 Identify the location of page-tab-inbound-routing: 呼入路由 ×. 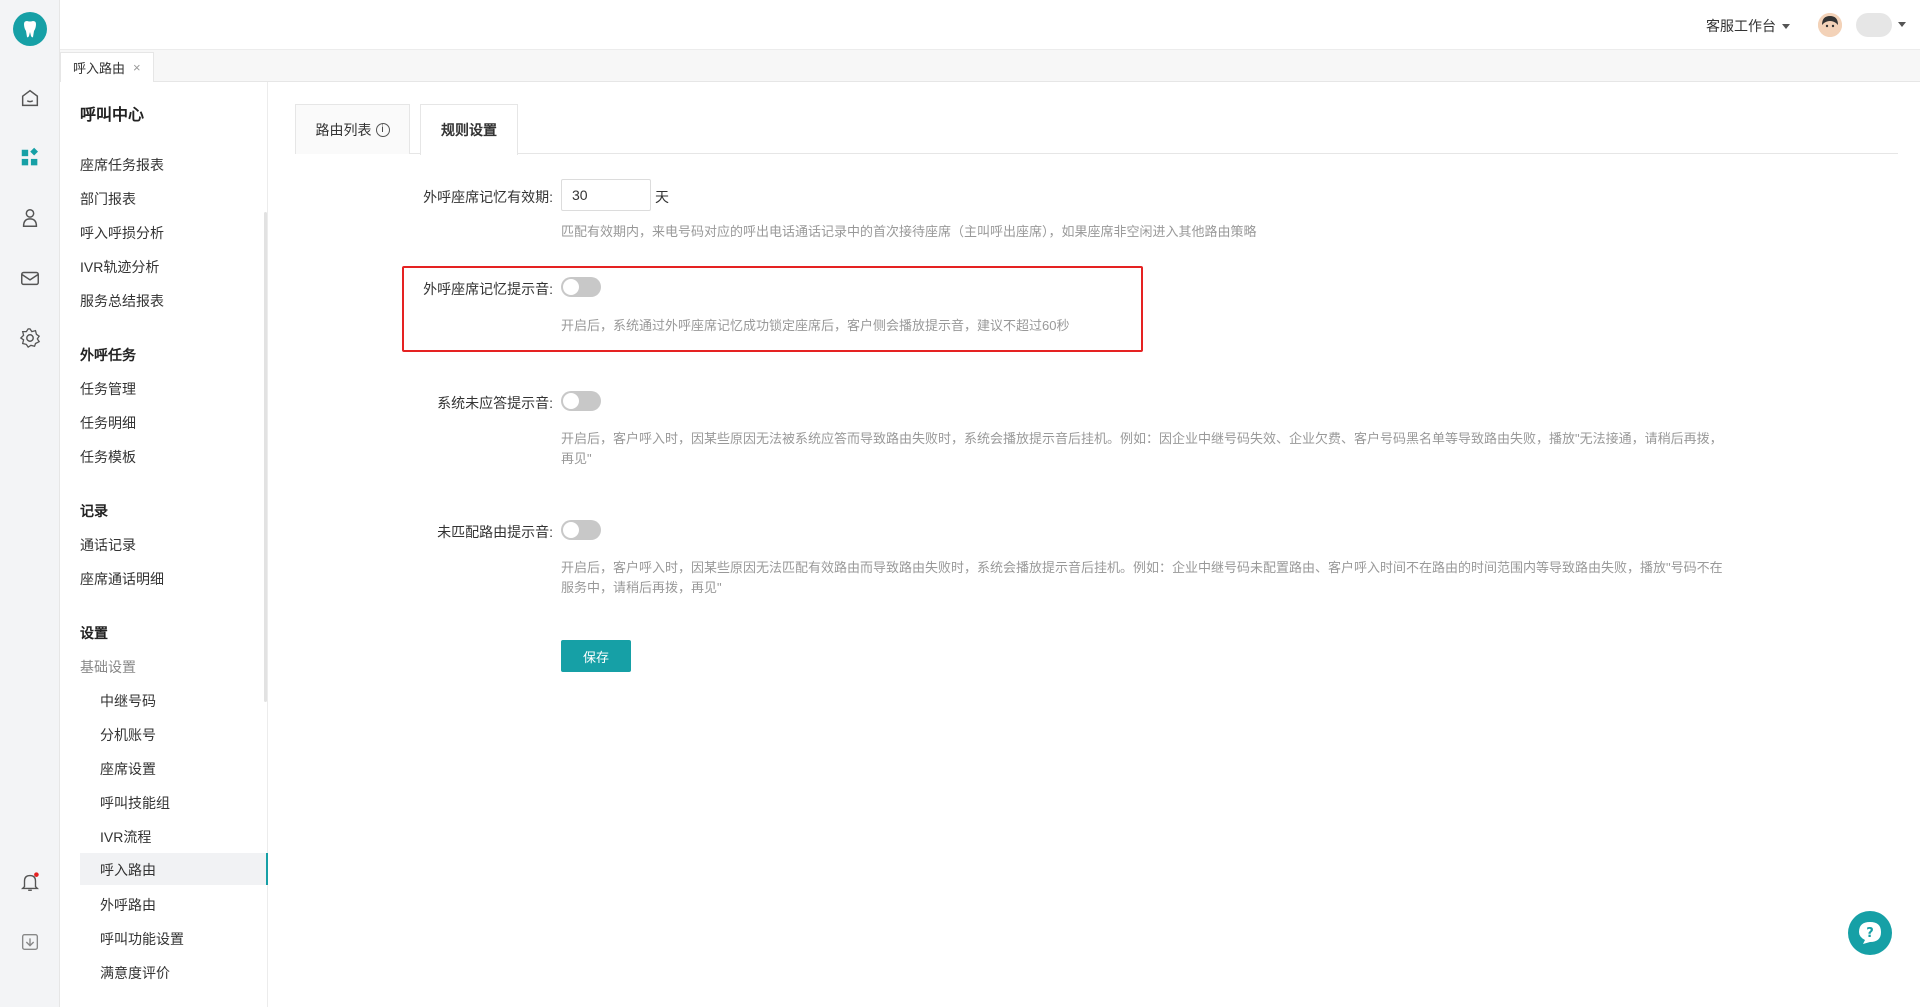
(107, 67).